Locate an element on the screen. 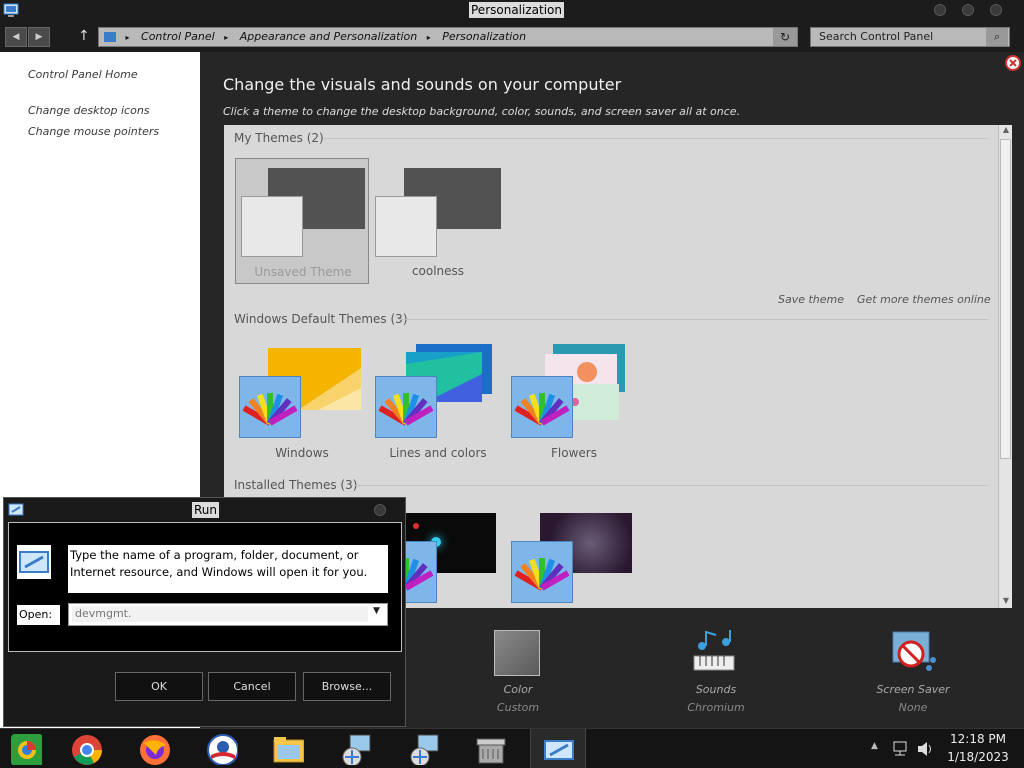 Image resolution: width=1024 pixels, height=768 pixels. theme-coolness: coolness is located at coordinates (438, 221).